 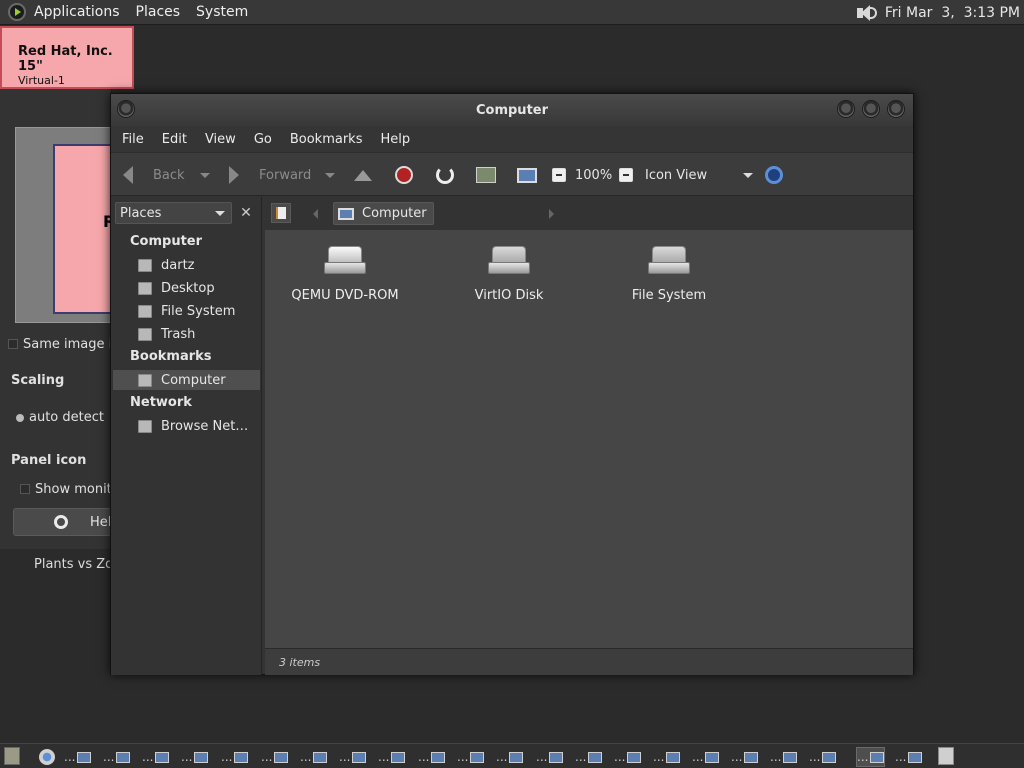 I want to click on search-button, so click(x=774, y=175).